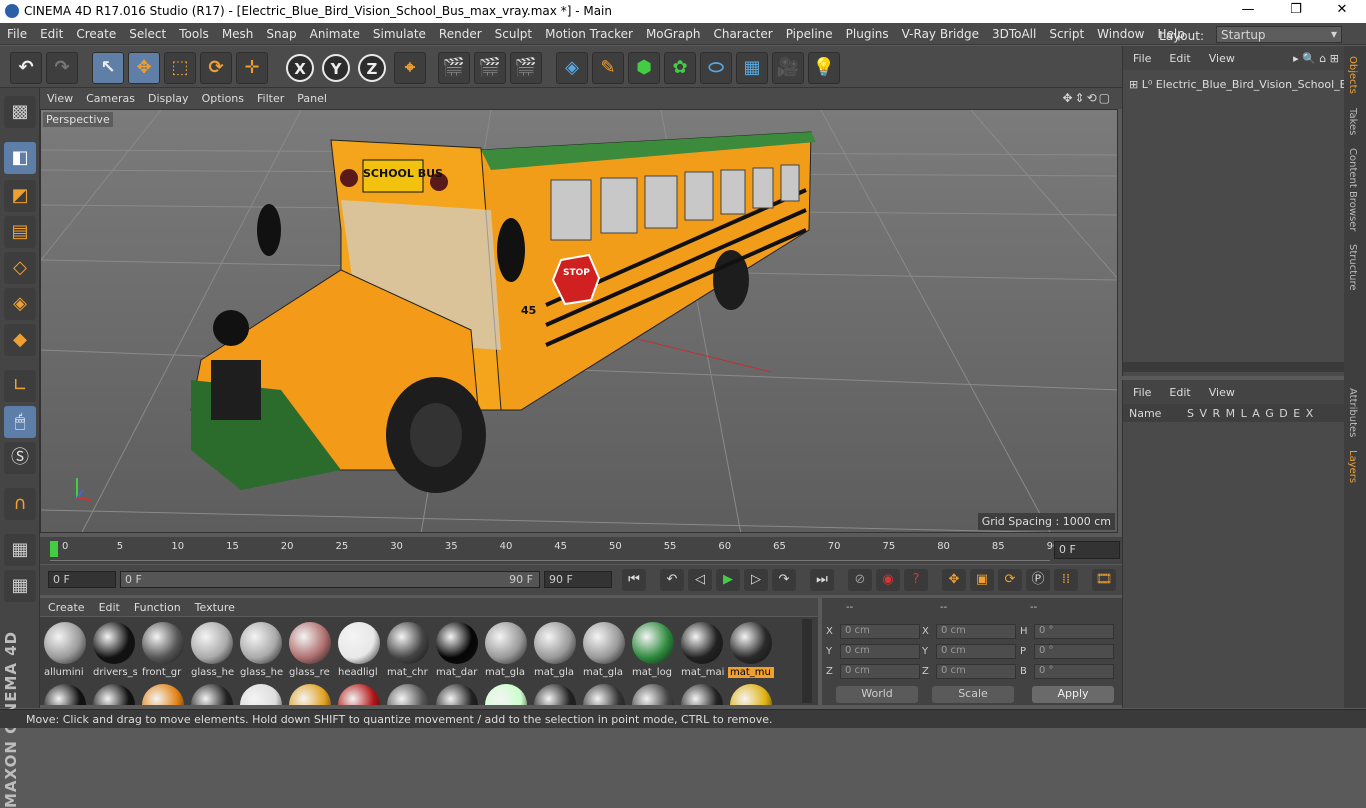 The height and width of the screenshot is (808, 1366). I want to click on play-icon: ▶, so click(728, 580).